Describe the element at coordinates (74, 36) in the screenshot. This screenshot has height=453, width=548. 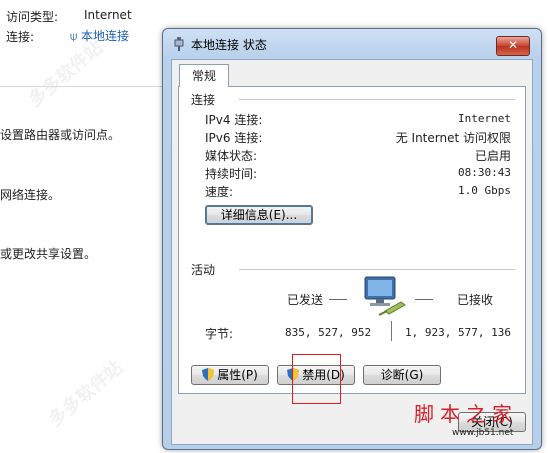
I see `network-adapter-icon: ⍦` at that location.